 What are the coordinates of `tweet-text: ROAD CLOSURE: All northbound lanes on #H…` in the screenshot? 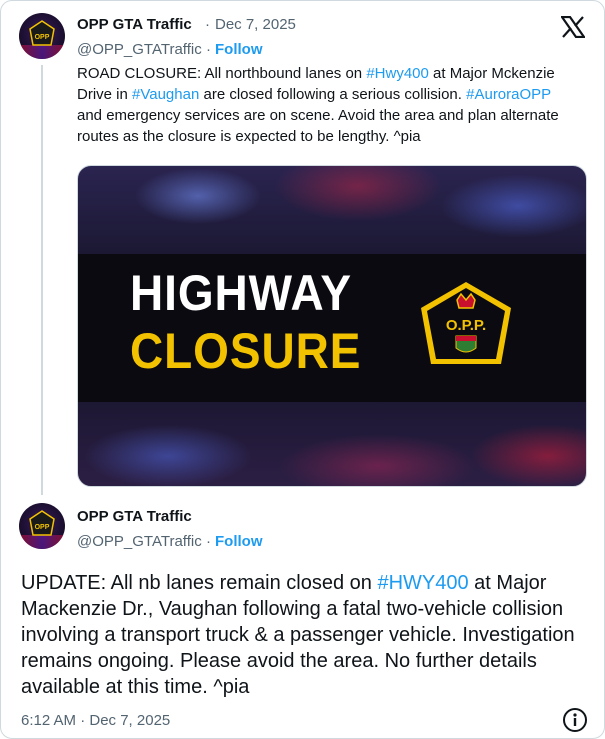 It's located at (327, 105).